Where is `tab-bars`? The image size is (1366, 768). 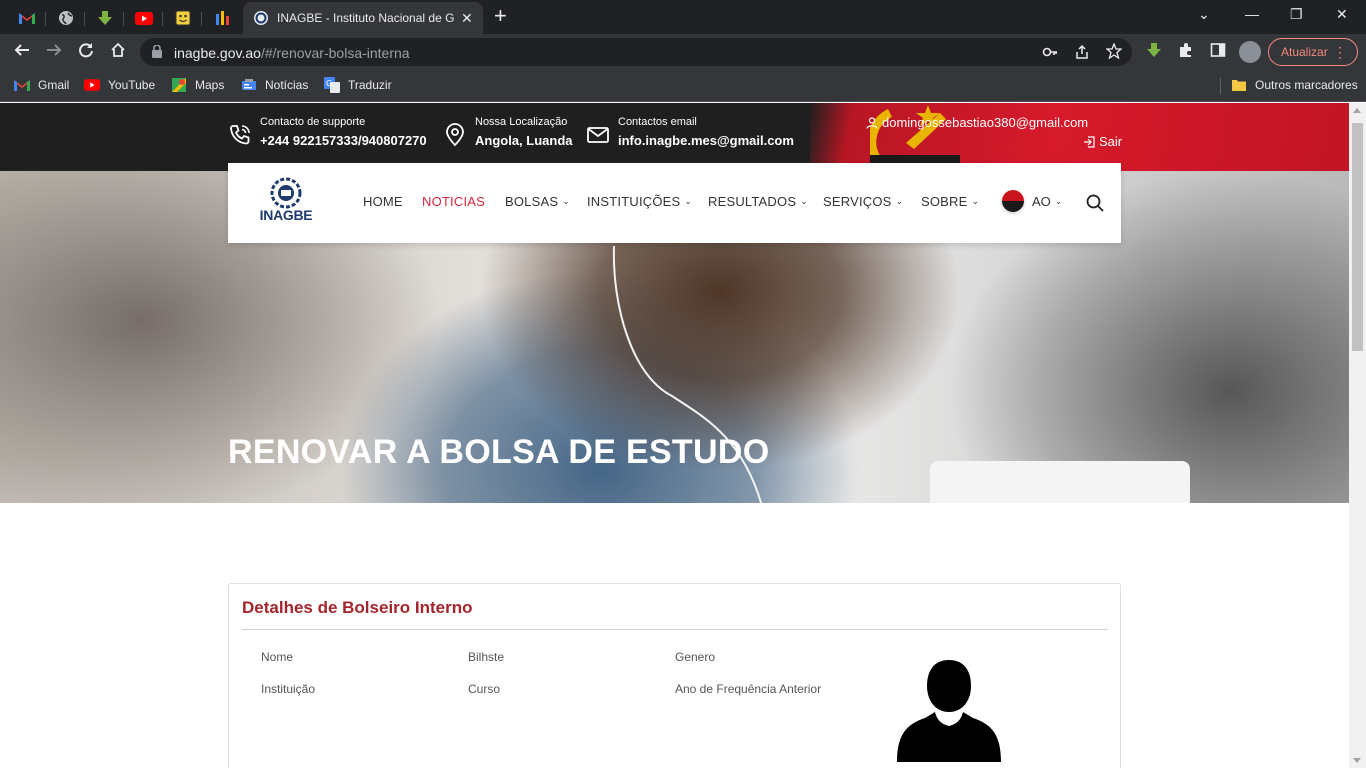 tab-bars is located at coordinates (222, 18).